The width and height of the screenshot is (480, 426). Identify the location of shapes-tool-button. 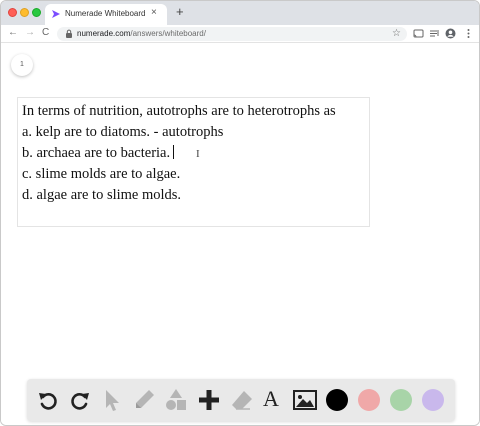
(176, 400).